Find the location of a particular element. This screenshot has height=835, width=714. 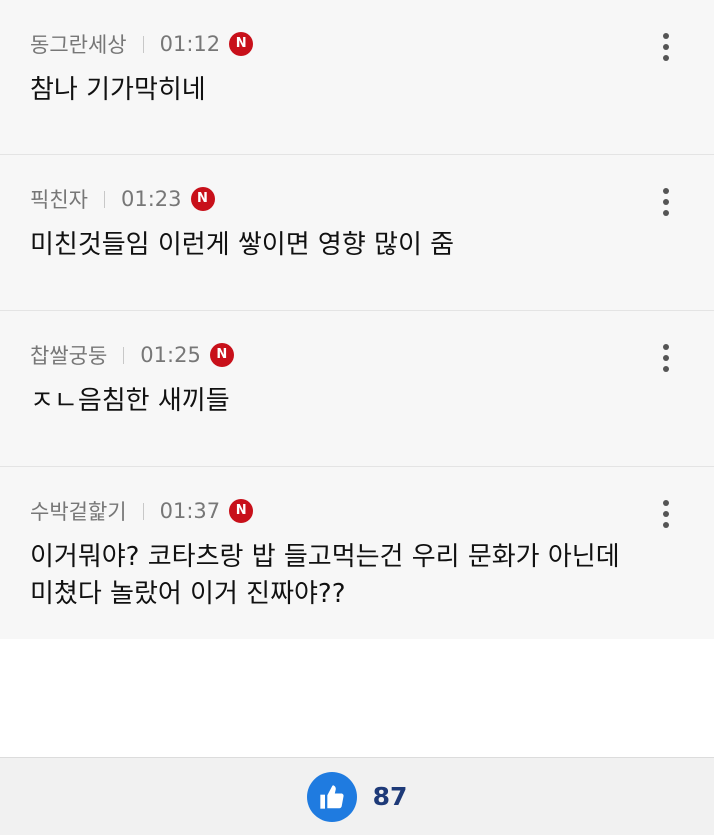

comment-meta: 찹쌀궁둥 01:25 N is located at coordinates (132, 355).